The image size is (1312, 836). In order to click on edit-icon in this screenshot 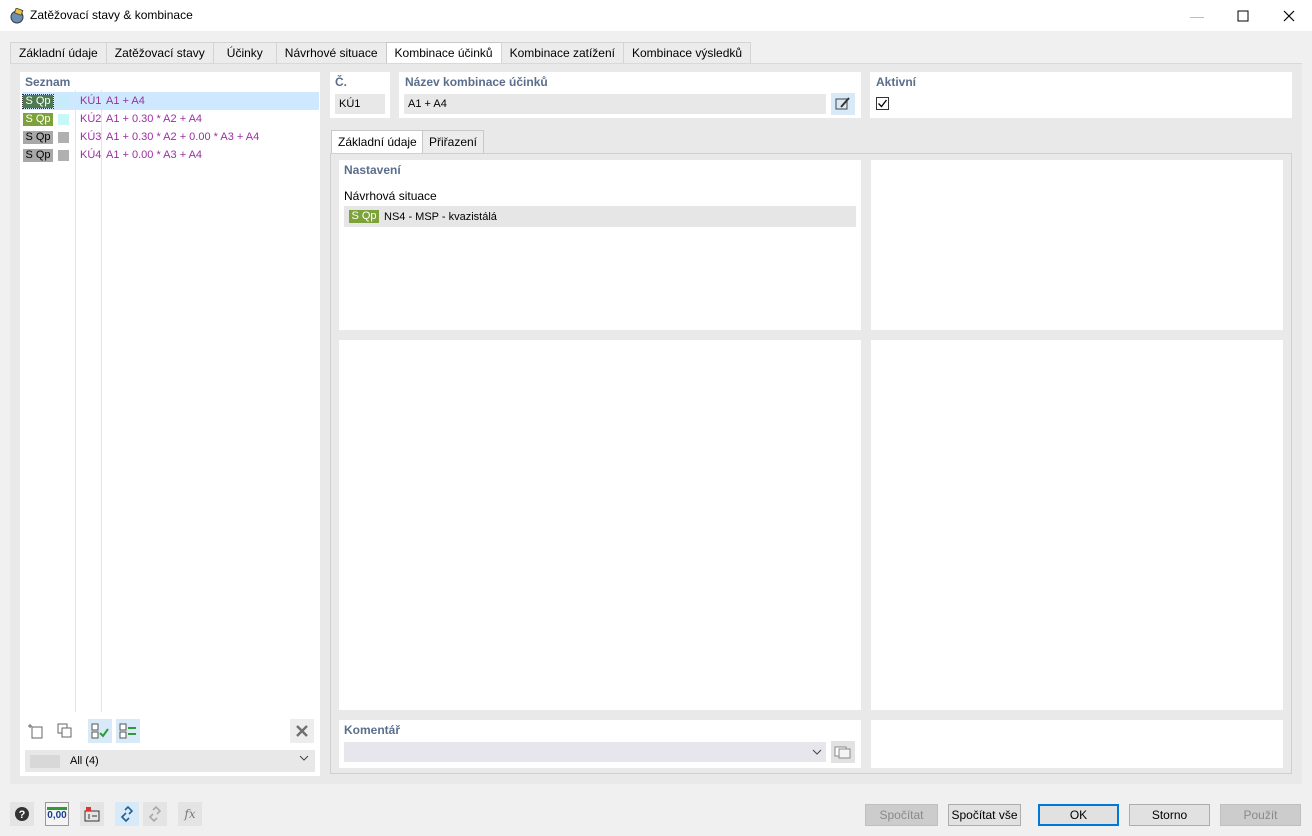, I will do `click(842, 103)`.